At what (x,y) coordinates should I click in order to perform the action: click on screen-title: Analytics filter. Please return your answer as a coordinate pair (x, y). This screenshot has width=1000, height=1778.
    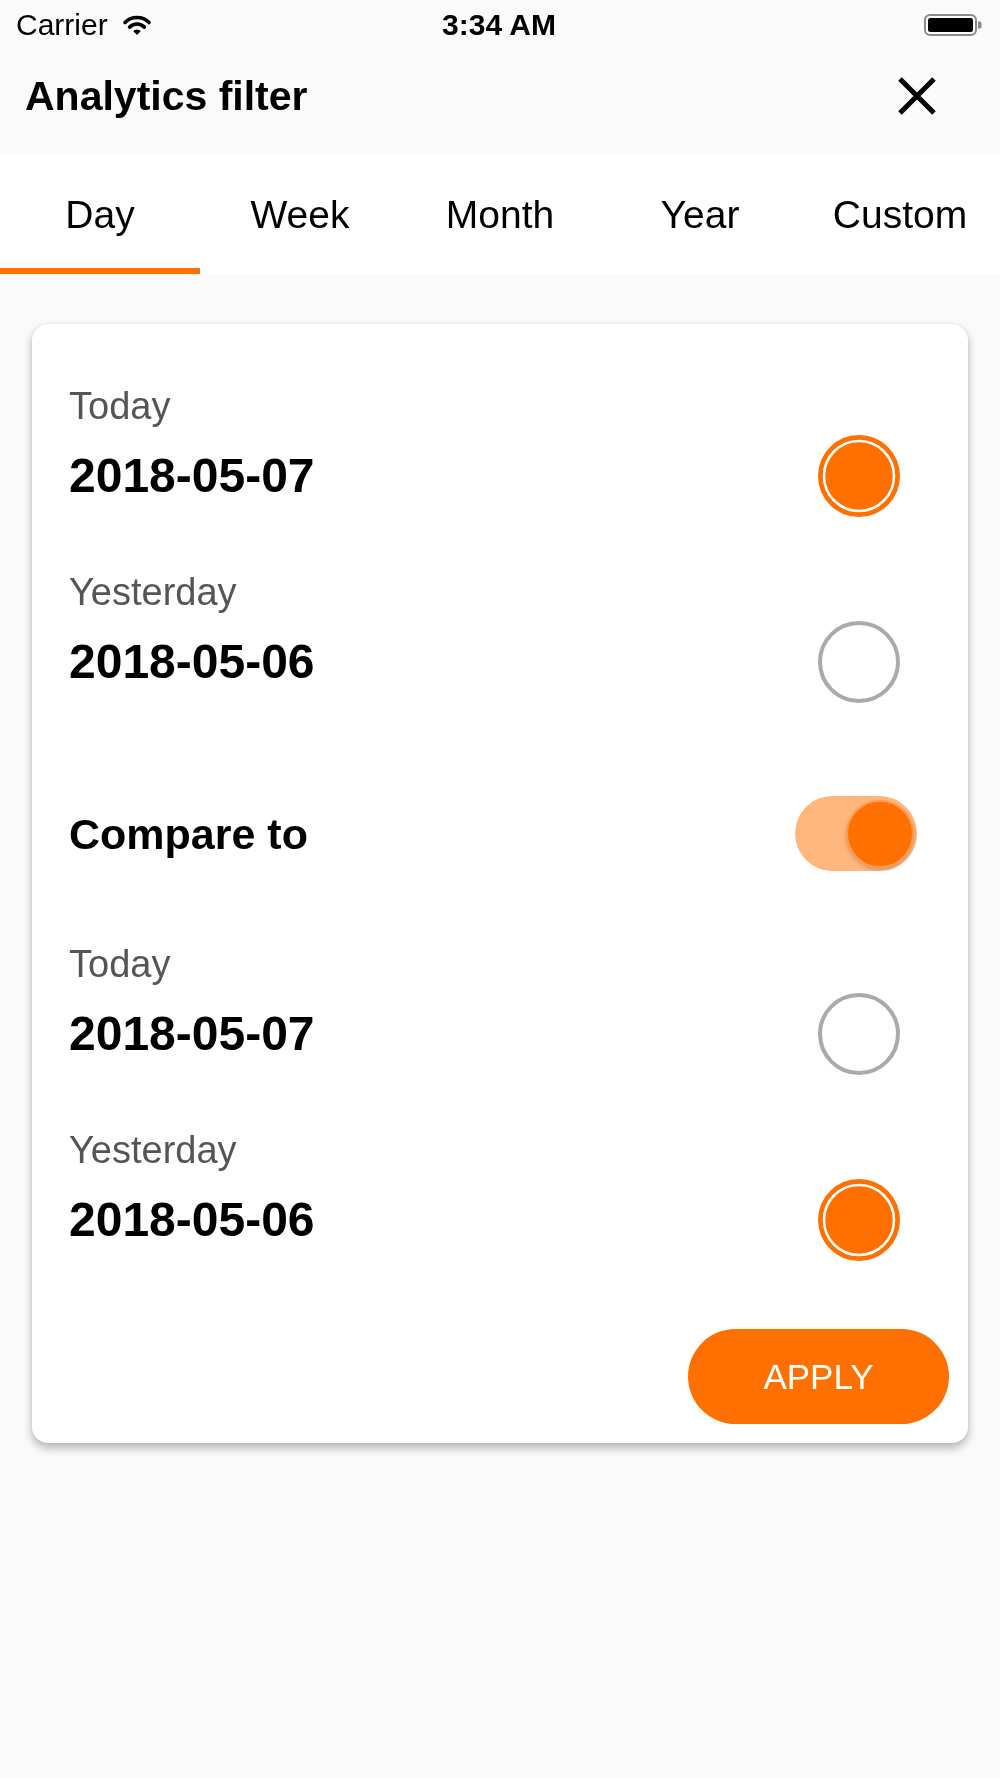
    Looking at the image, I should click on (166, 96).